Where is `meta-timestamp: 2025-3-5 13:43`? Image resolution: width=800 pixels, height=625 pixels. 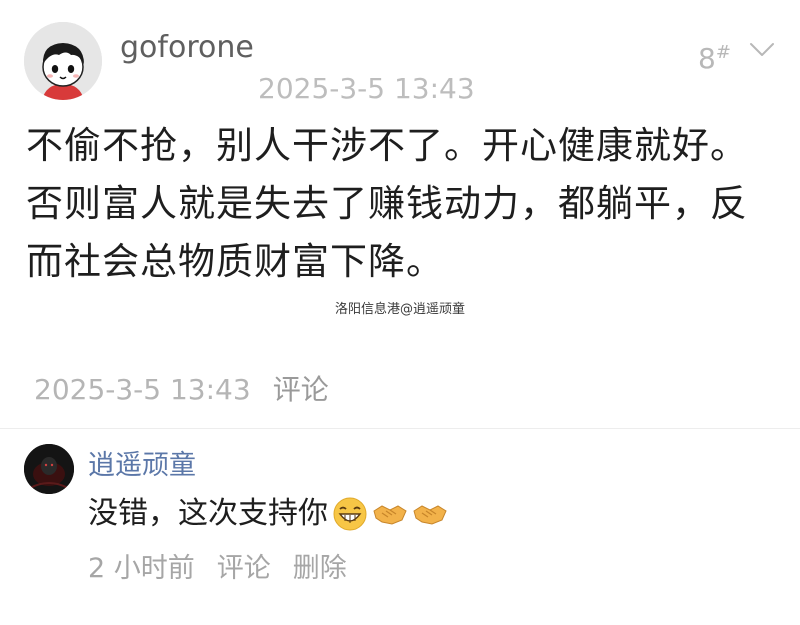
meta-timestamp: 2025-3-5 13:43 is located at coordinates (142, 389).